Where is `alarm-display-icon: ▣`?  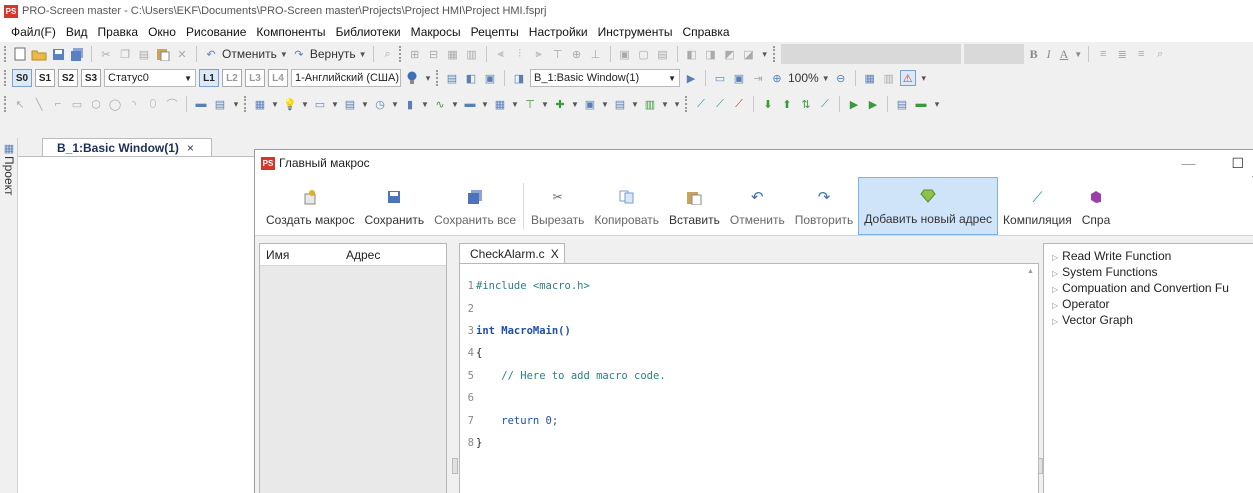
alarm-display-icon: ▣ is located at coordinates (590, 104).